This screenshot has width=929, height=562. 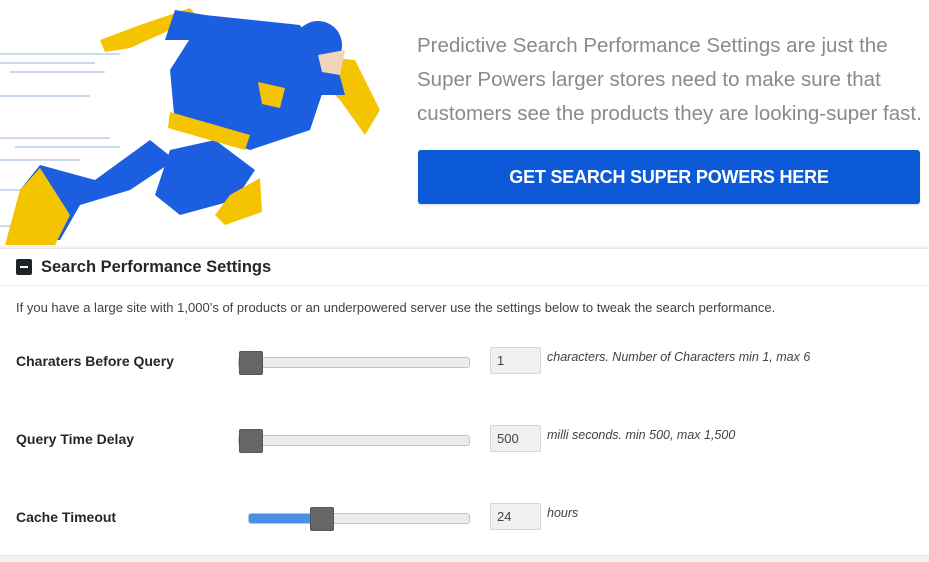 I want to click on characters-slider, so click(x=354, y=363).